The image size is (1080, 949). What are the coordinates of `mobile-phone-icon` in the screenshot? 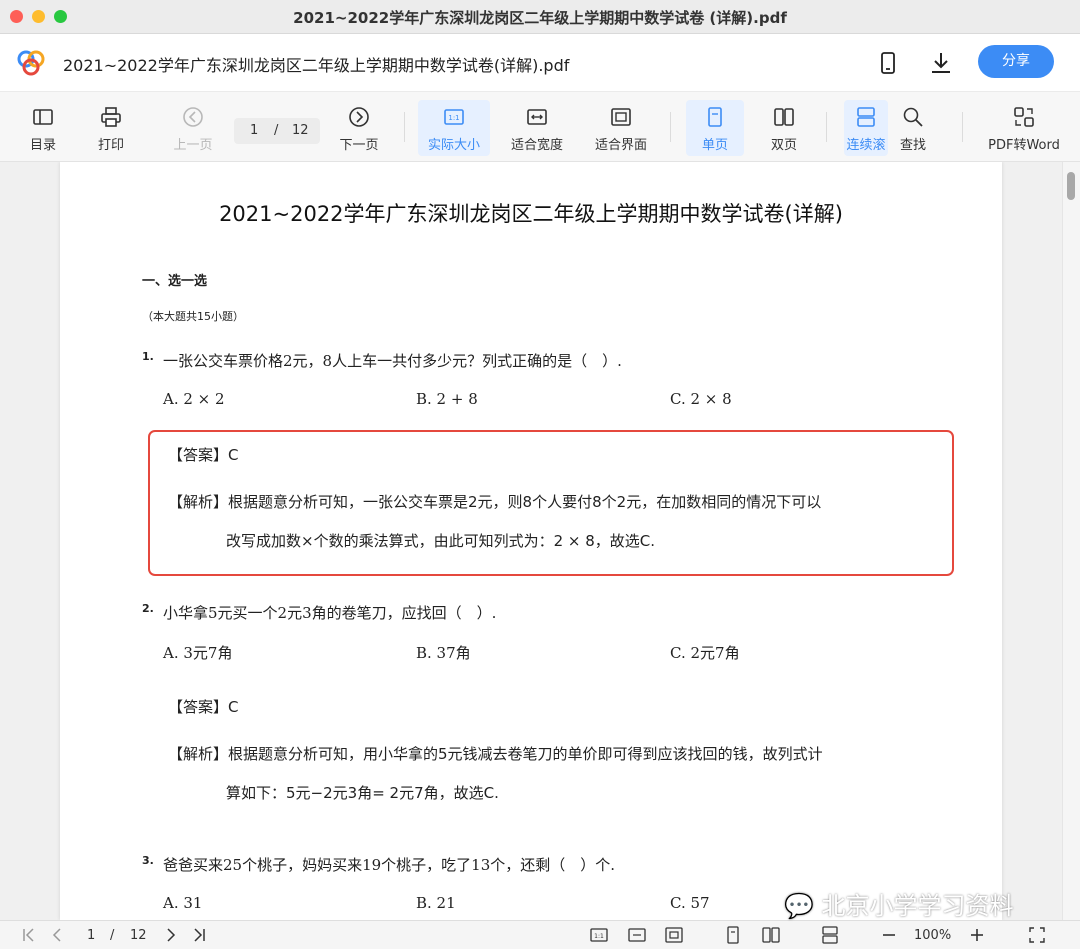 It's located at (888, 63).